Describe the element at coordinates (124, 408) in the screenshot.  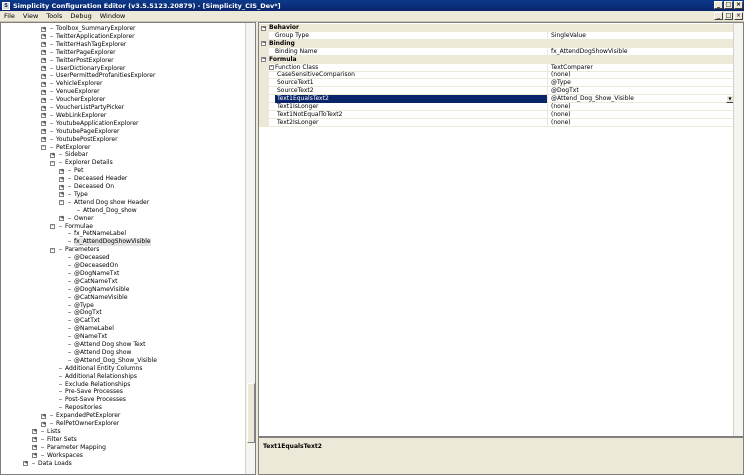
I see `tree-node: Repositories` at that location.